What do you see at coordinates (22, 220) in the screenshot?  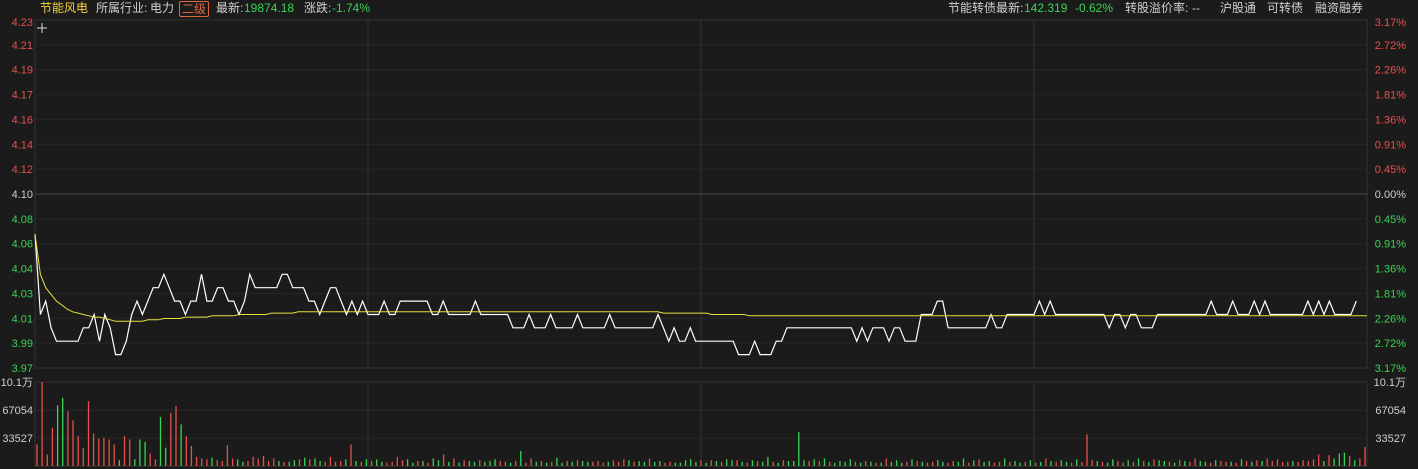 I see `price-tick-label: 4.08` at bounding box center [22, 220].